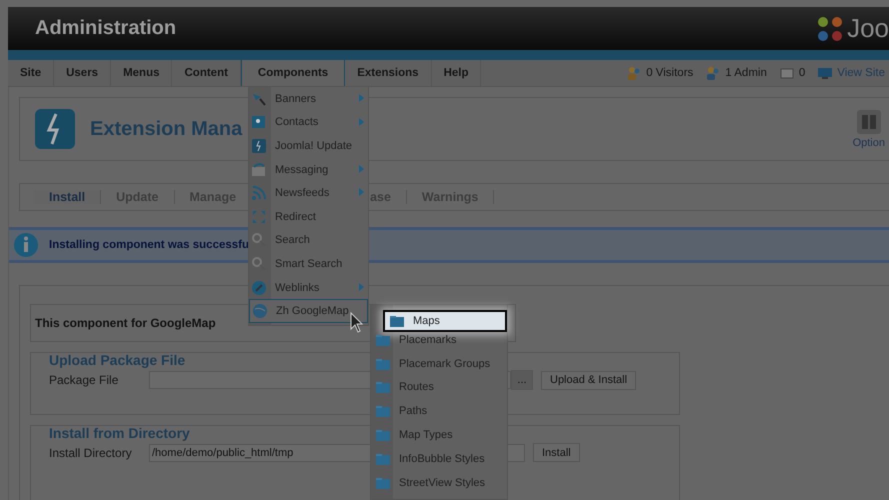 The width and height of the screenshot is (889, 500). What do you see at coordinates (825, 73) in the screenshot?
I see `monitor-icon` at bounding box center [825, 73].